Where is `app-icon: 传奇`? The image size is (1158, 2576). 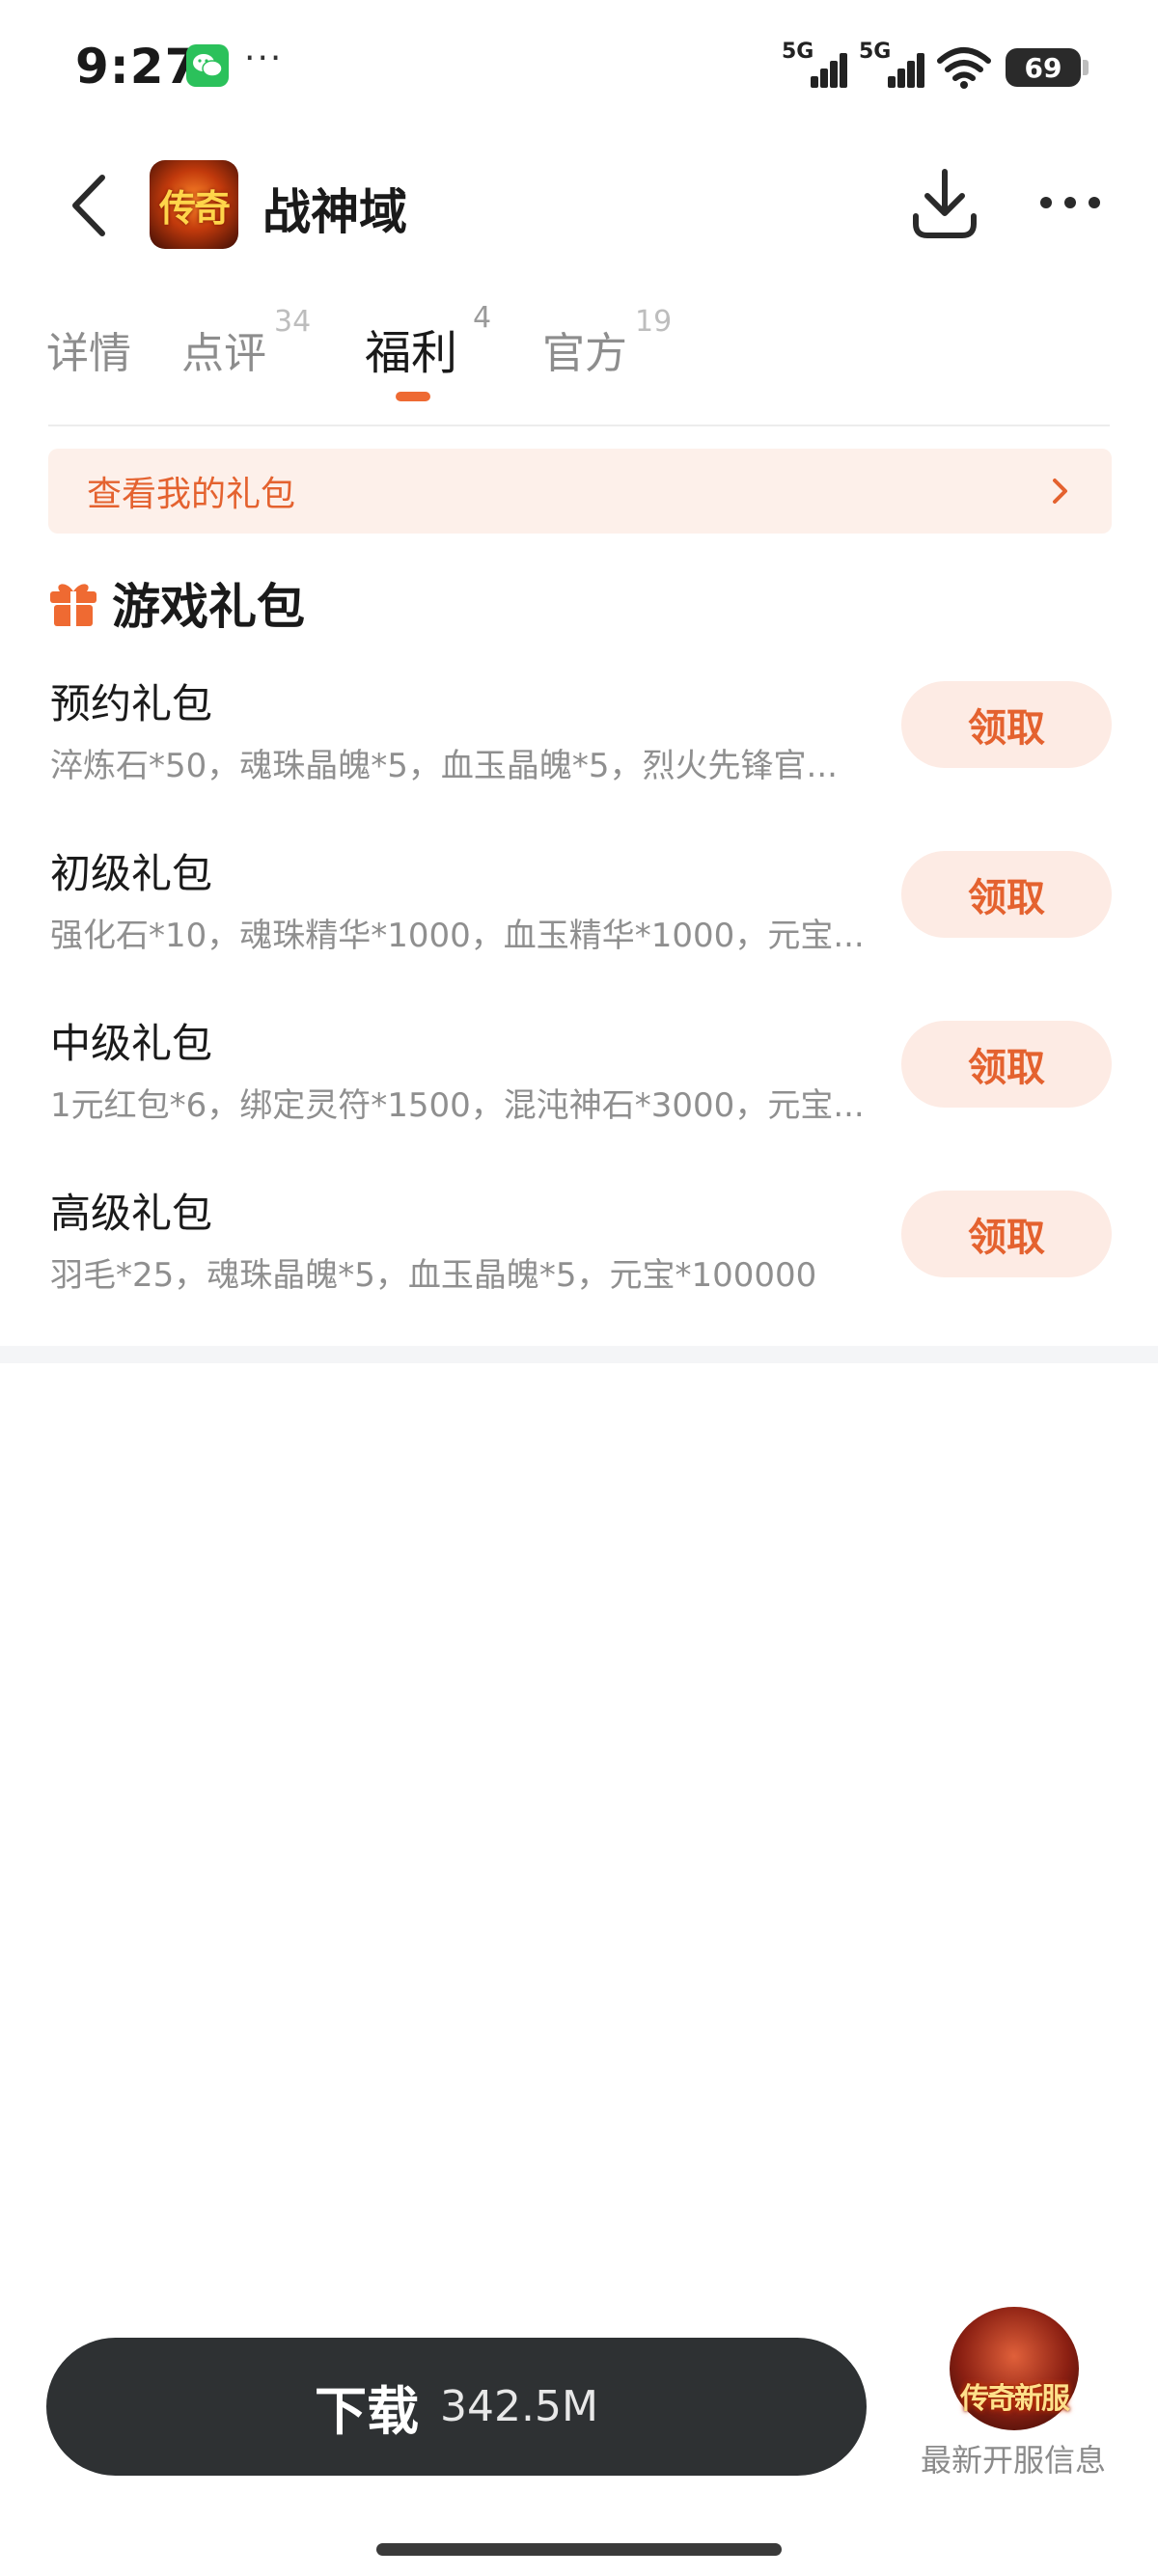 app-icon: 传奇 is located at coordinates (194, 204).